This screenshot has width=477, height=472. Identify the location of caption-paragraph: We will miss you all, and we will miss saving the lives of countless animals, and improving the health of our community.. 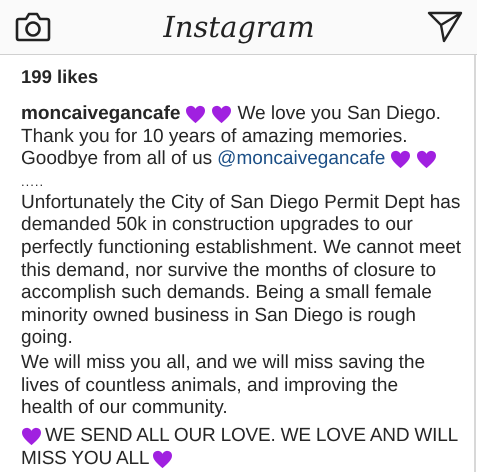
(223, 386).